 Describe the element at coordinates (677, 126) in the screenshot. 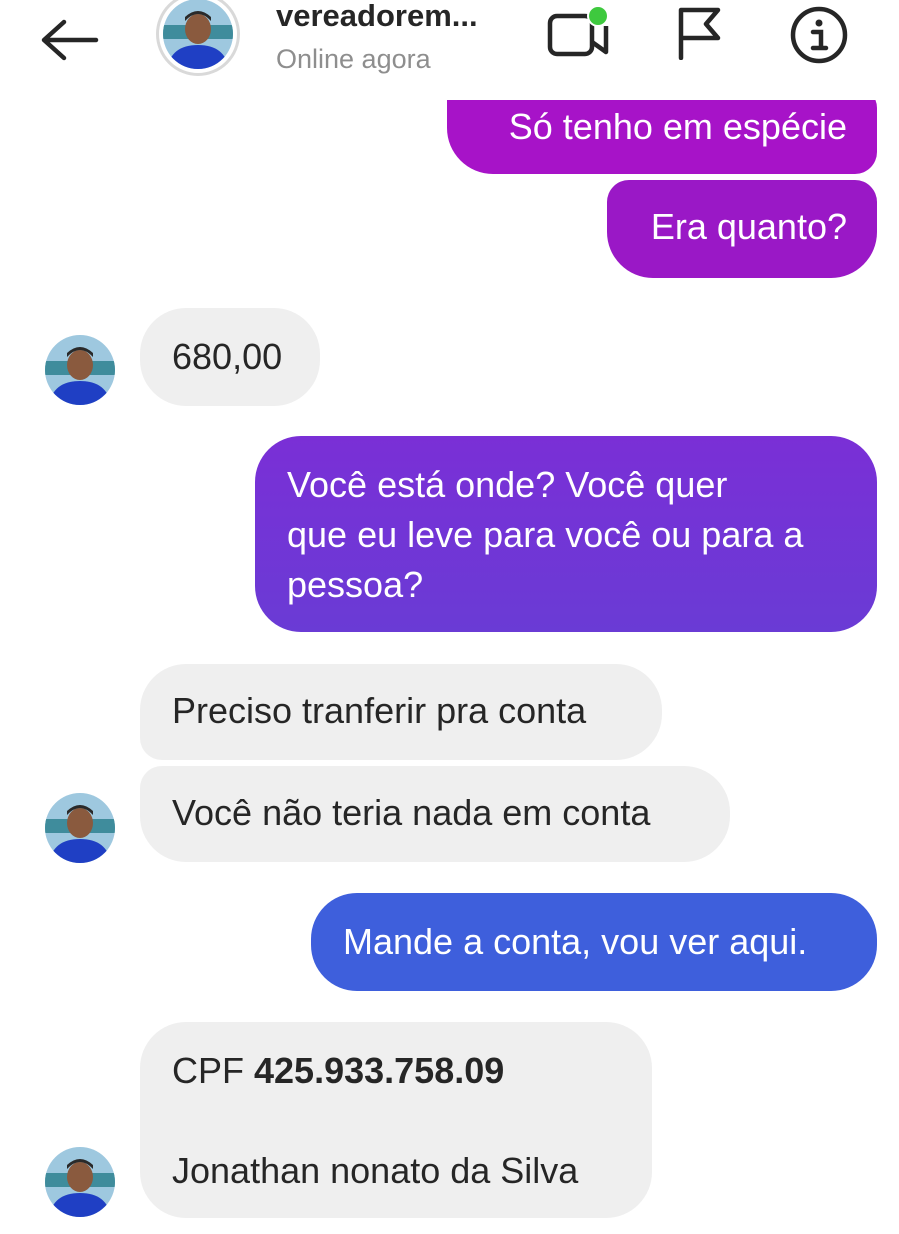

I see `message-text: Só tenho em espécie` at that location.